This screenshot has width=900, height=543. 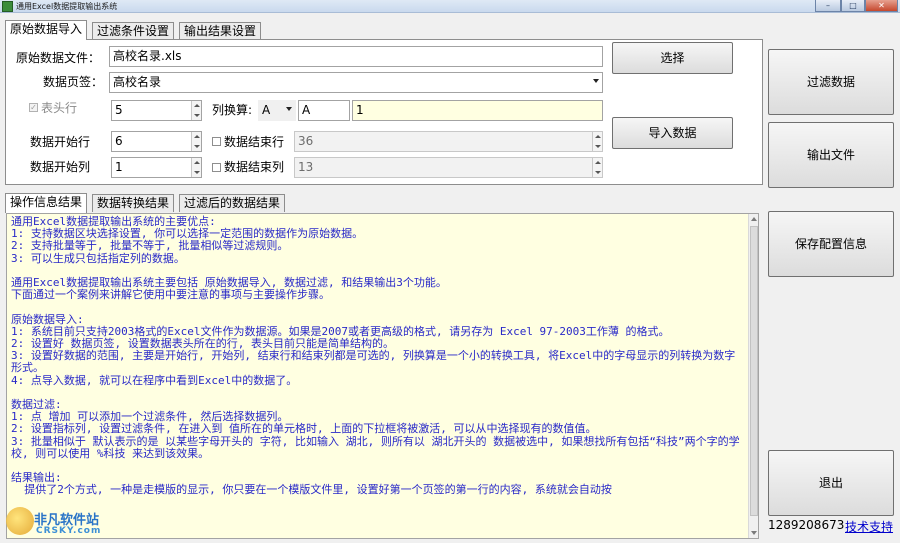 I want to click on title-bar: 通用Excel数据提取输出系统 – □ ✕, so click(x=450, y=6).